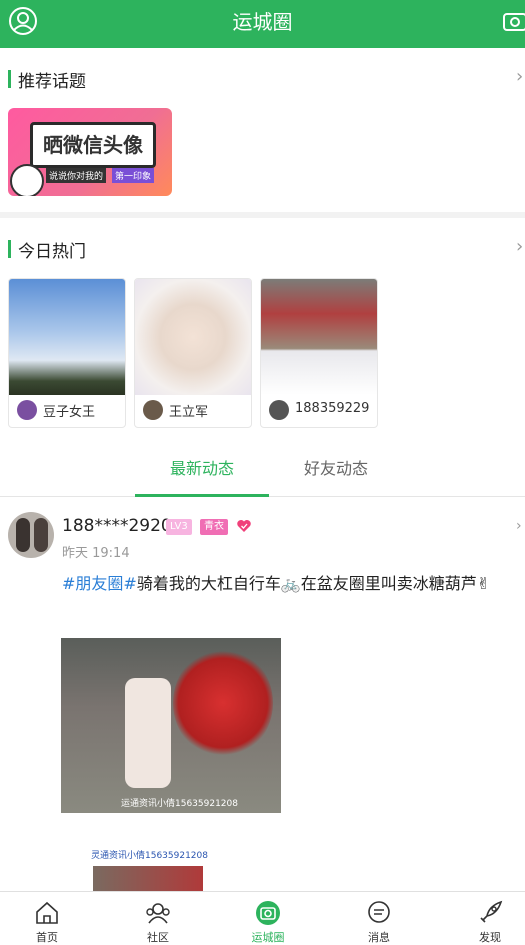  I want to click on nav-discover: 发现, so click(490, 918).